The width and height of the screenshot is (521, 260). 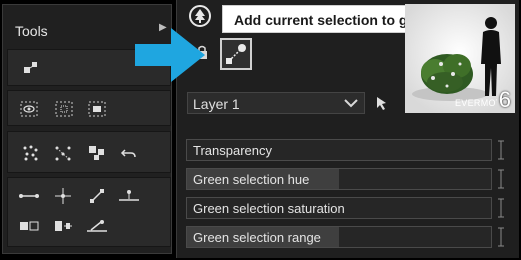 I want to click on distribute-icon, so click(x=63, y=226).